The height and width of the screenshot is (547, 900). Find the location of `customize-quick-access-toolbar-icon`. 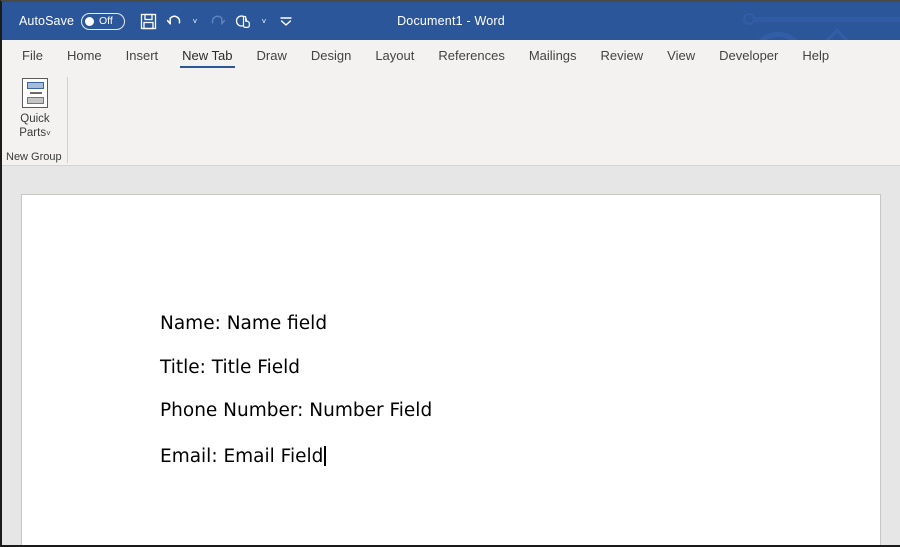

customize-quick-access-toolbar-icon is located at coordinates (286, 21).